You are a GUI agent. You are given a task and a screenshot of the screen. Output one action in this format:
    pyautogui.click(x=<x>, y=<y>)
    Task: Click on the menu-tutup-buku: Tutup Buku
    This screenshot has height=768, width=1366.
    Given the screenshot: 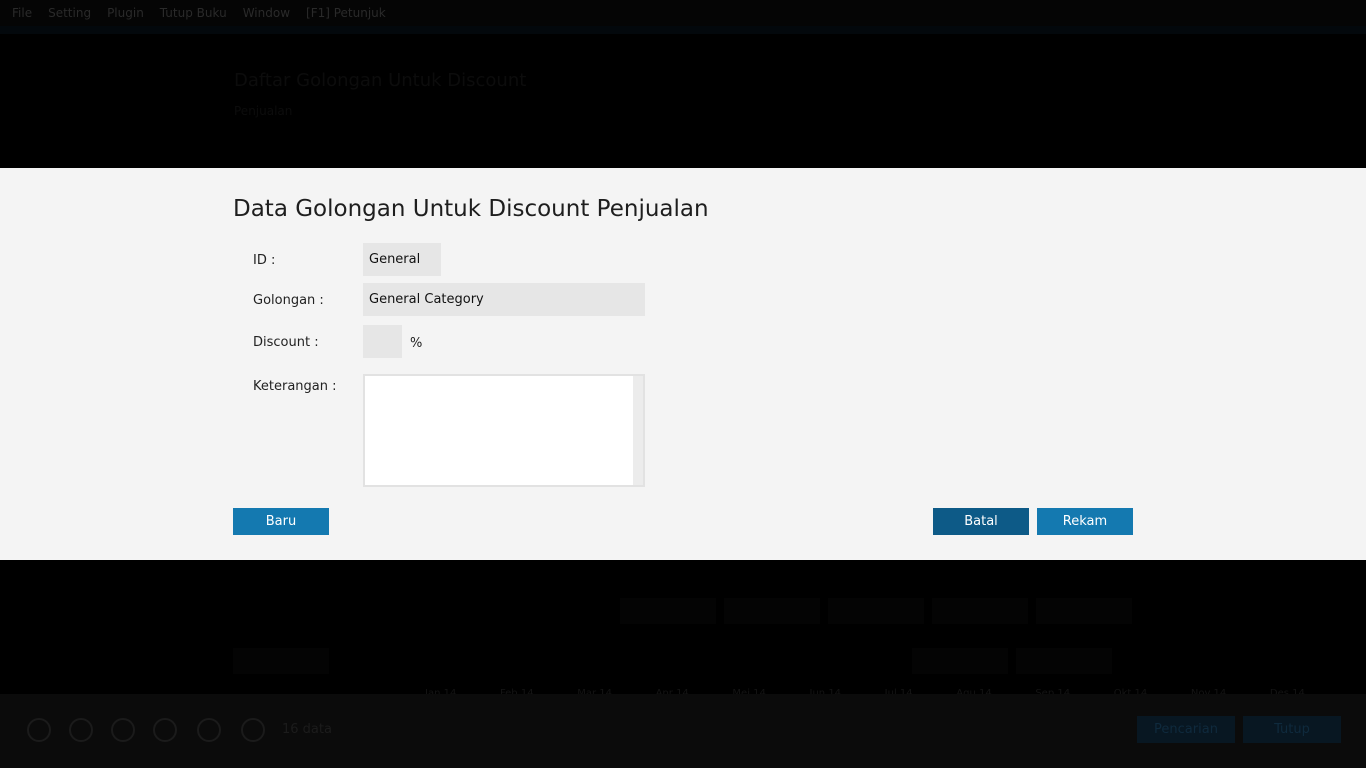 What is the action you would take?
    pyautogui.click(x=193, y=13)
    